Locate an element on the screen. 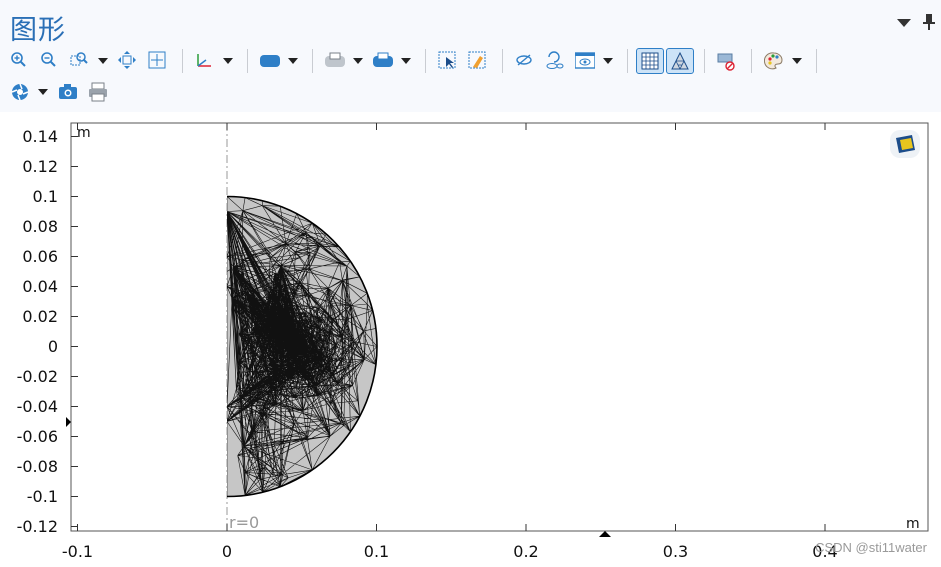  reset-hiding-icon is located at coordinates (555, 60).